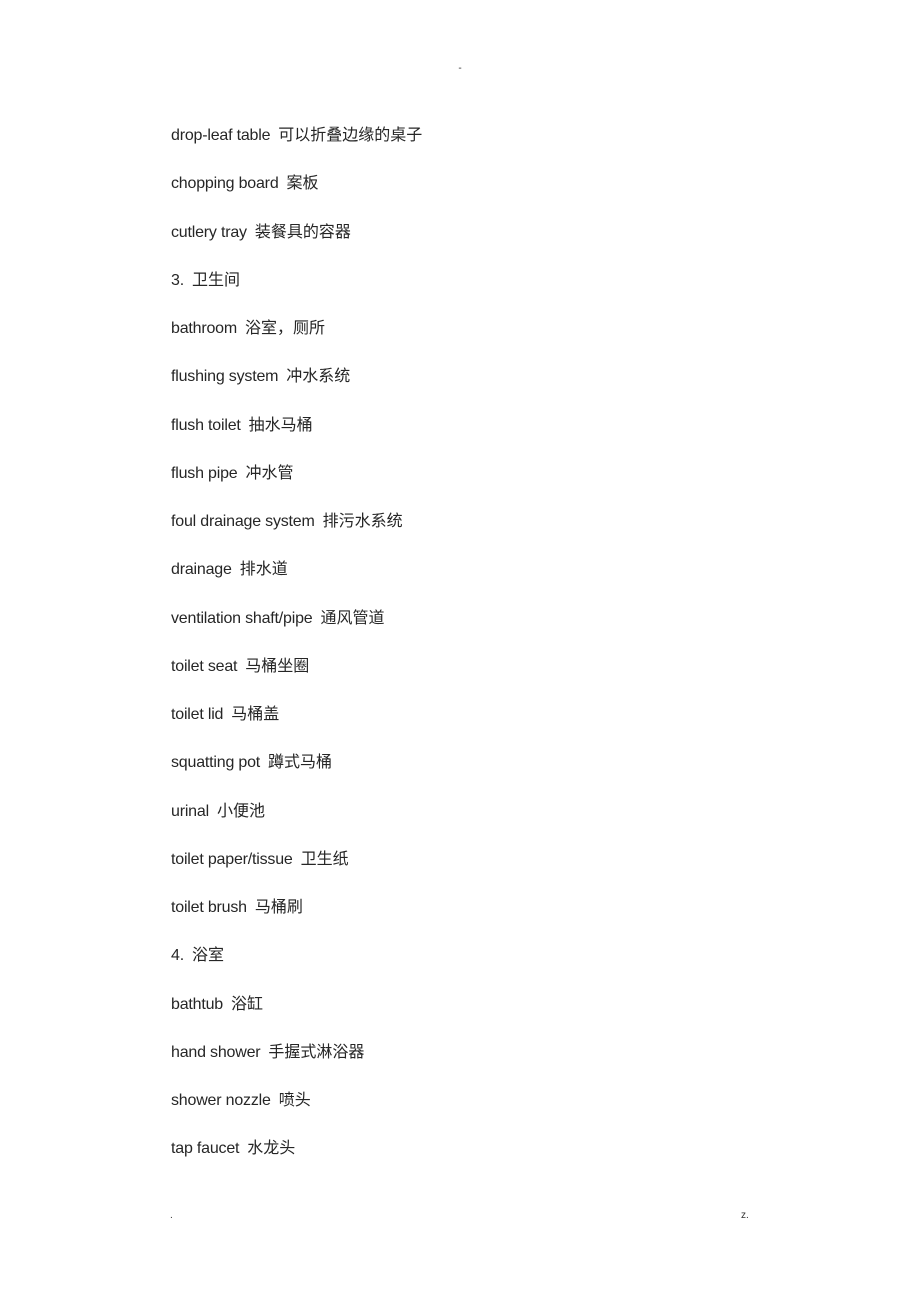 This screenshot has height=1302, width=920. Describe the element at coordinates (269, 473) in the screenshot. I see `chinese-term: 冲水管` at that location.